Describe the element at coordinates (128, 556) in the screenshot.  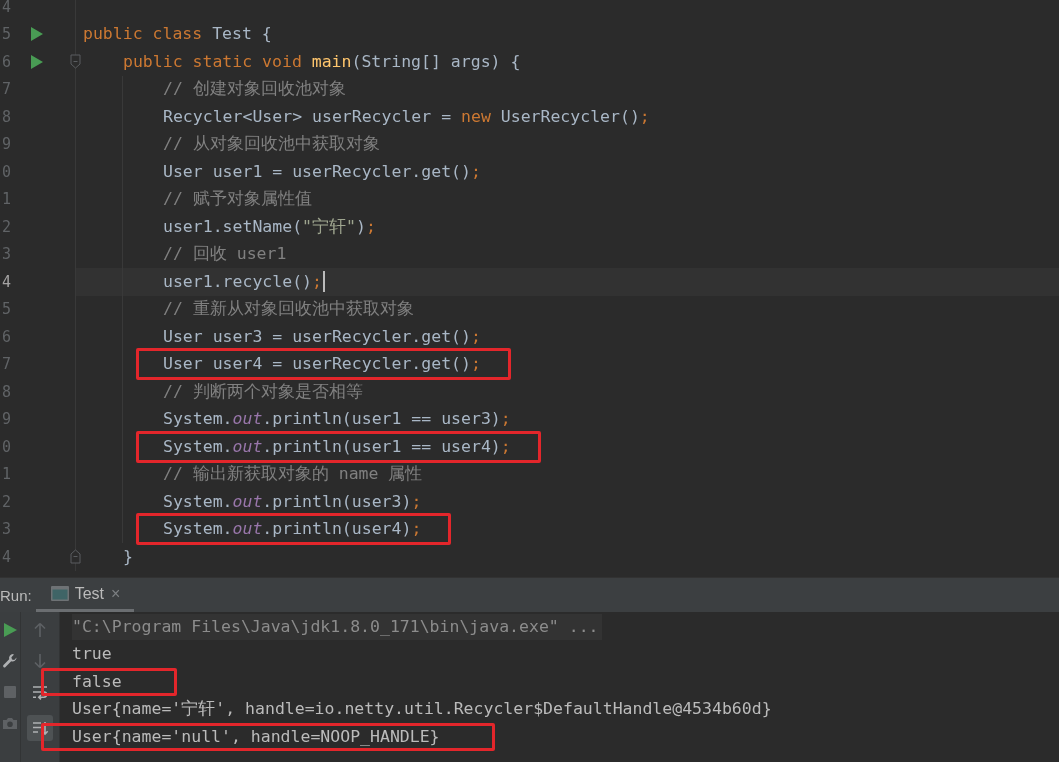
I see `code-line: }` at that location.